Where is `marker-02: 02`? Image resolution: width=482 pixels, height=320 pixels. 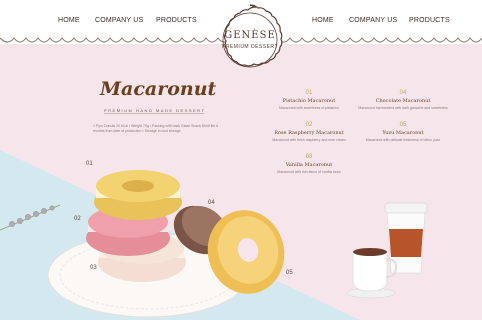
marker-02: 02 is located at coordinates (77, 219).